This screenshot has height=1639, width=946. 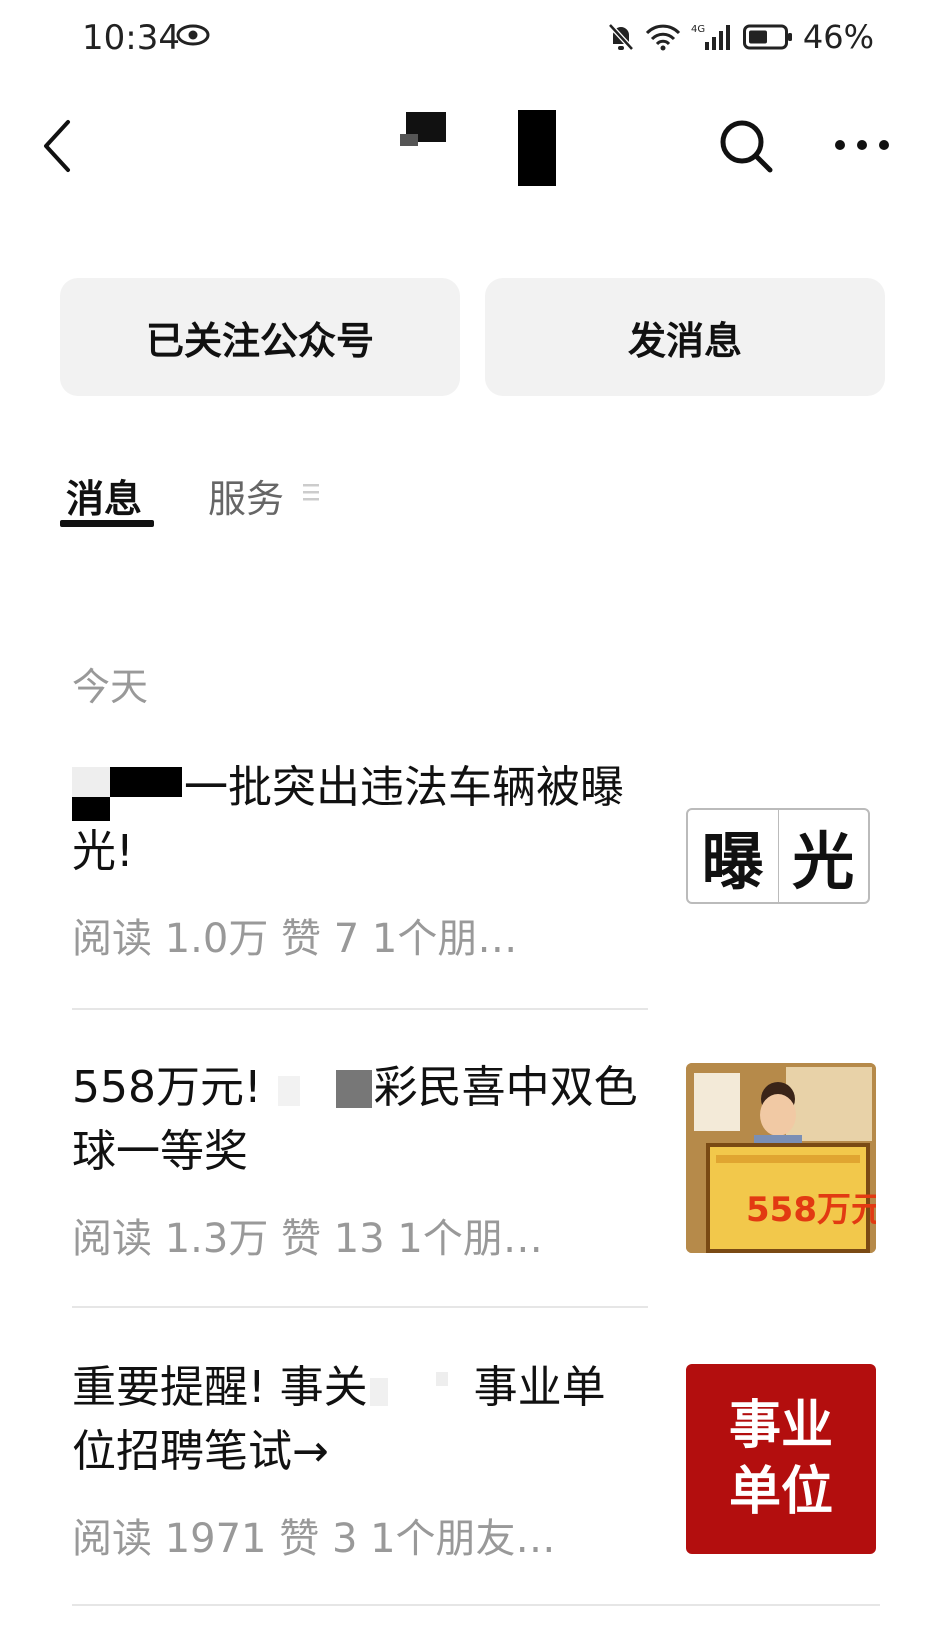 What do you see at coordinates (740, 37) in the screenshot?
I see `status-icons: 4G 46%` at bounding box center [740, 37].